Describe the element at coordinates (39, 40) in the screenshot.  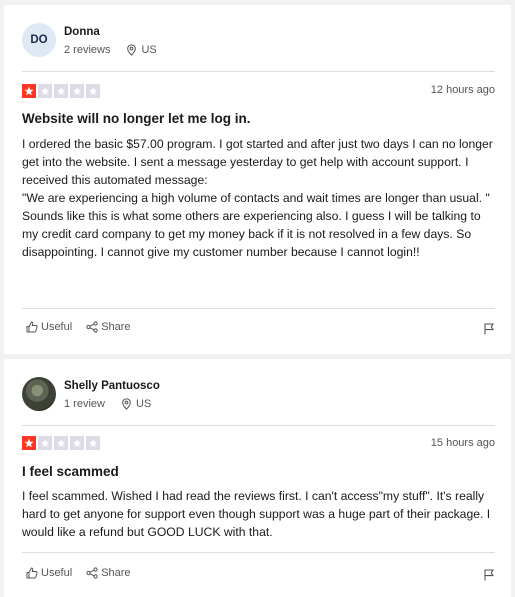
I see `avatar: DO` at that location.